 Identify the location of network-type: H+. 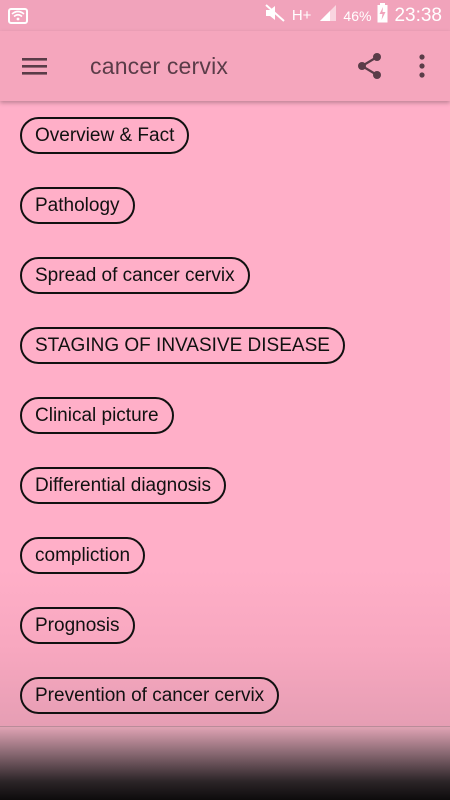
(301, 15).